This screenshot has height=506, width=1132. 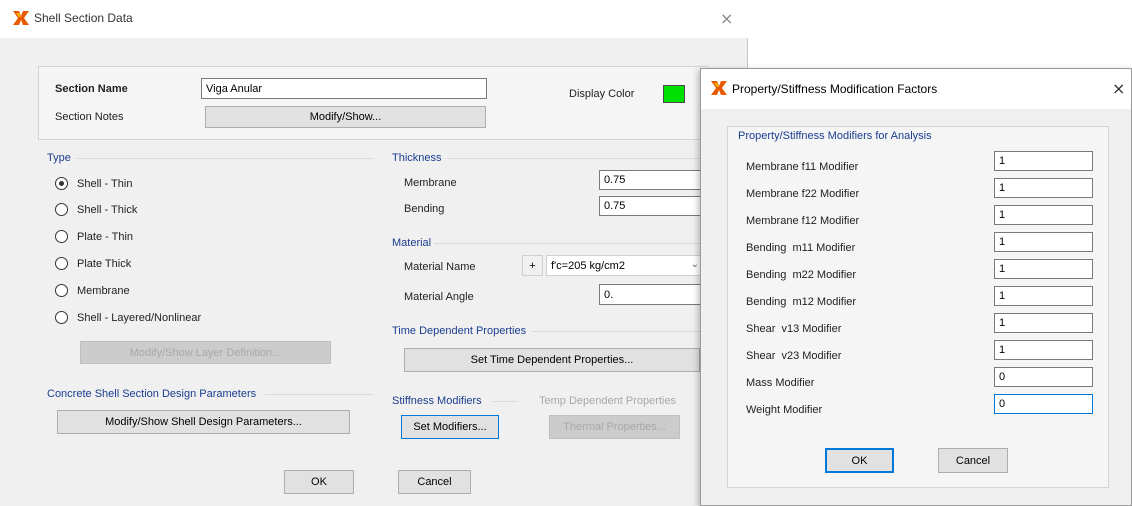 What do you see at coordinates (105, 184) in the screenshot?
I see `option-label: Shell - Thin` at bounding box center [105, 184].